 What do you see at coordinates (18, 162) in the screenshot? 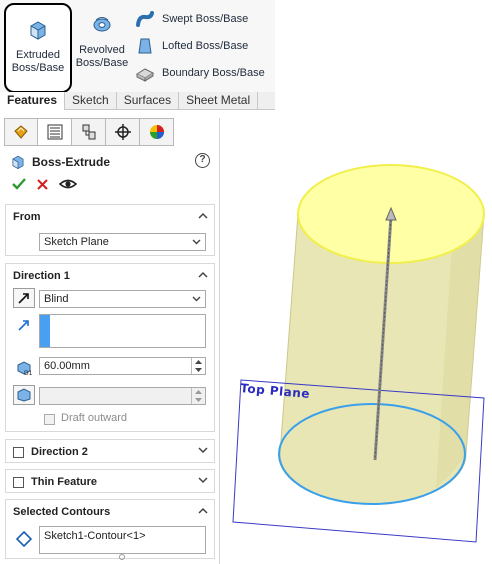
I see `boss-extrude-icon` at bounding box center [18, 162].